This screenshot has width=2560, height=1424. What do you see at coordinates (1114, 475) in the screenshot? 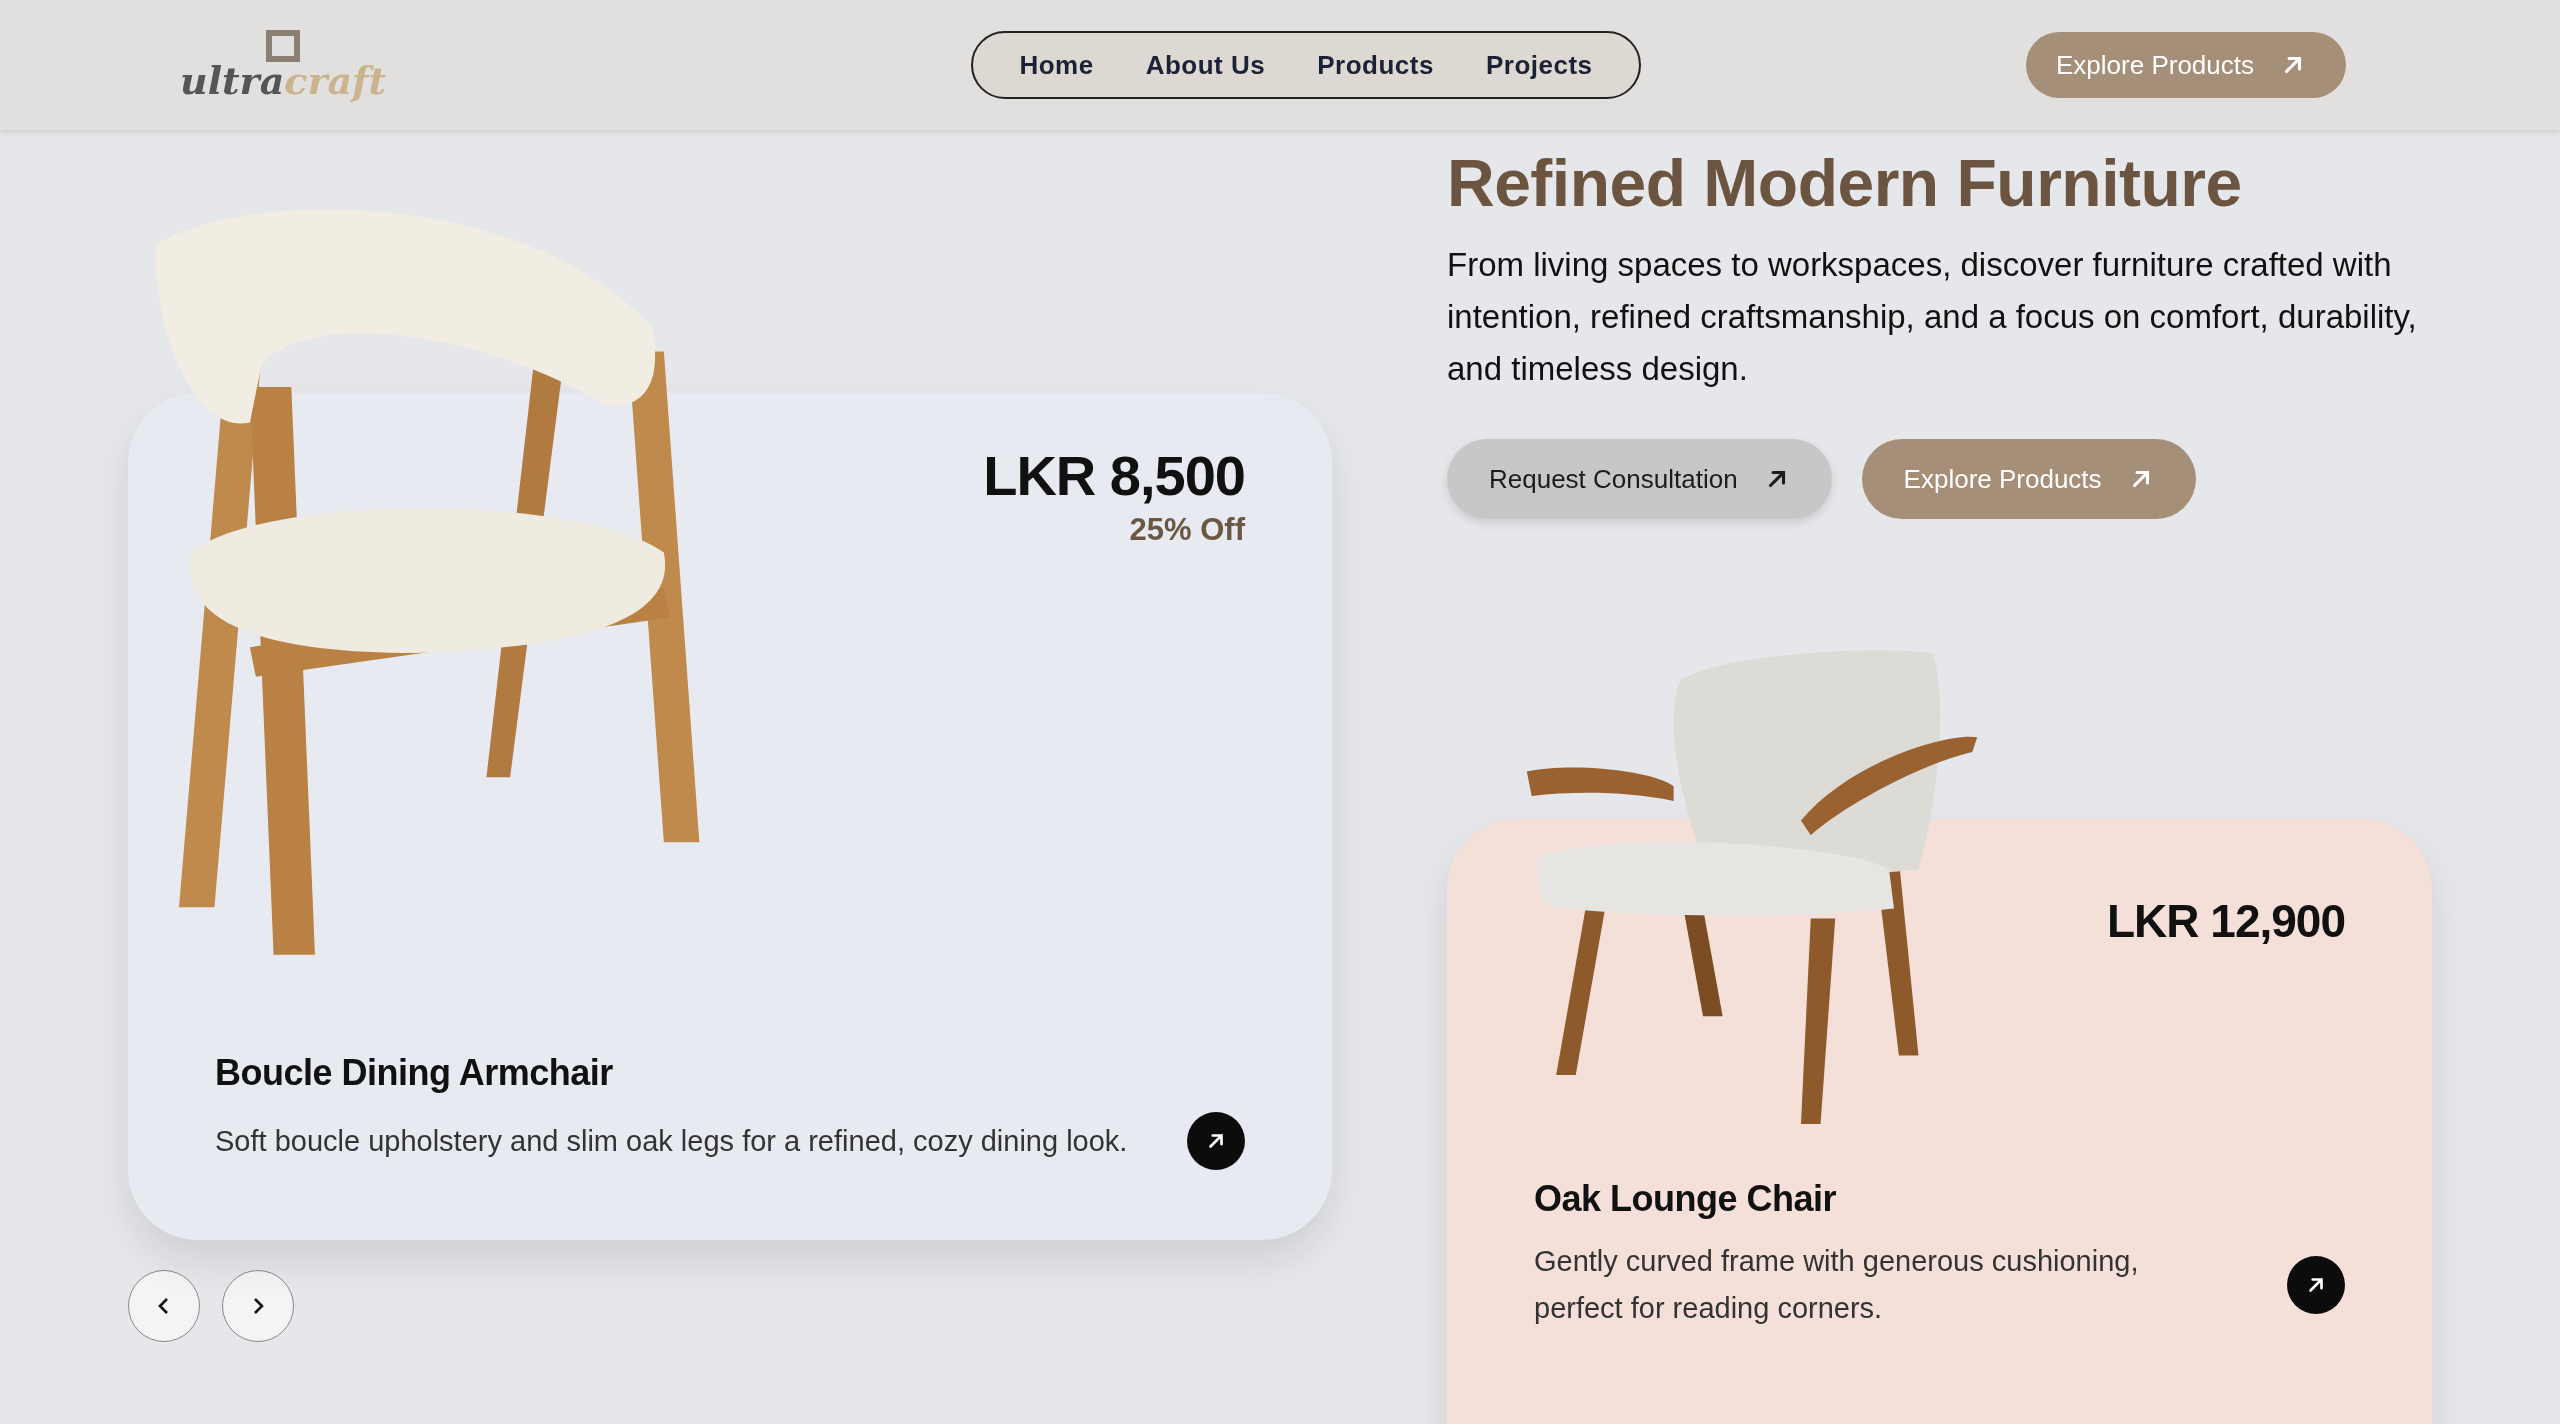
I see `product-price: LKR 8,500` at bounding box center [1114, 475].